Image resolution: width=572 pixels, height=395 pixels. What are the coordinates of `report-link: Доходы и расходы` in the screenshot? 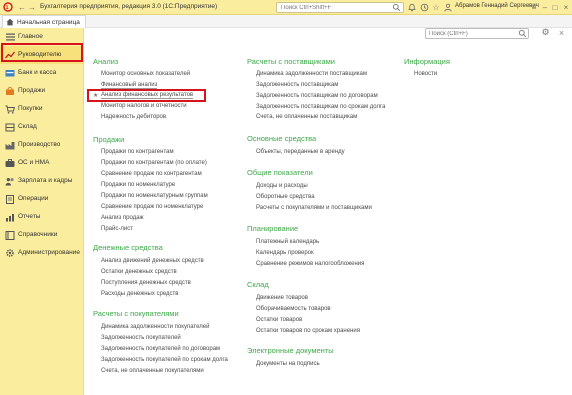 It's located at (282, 186).